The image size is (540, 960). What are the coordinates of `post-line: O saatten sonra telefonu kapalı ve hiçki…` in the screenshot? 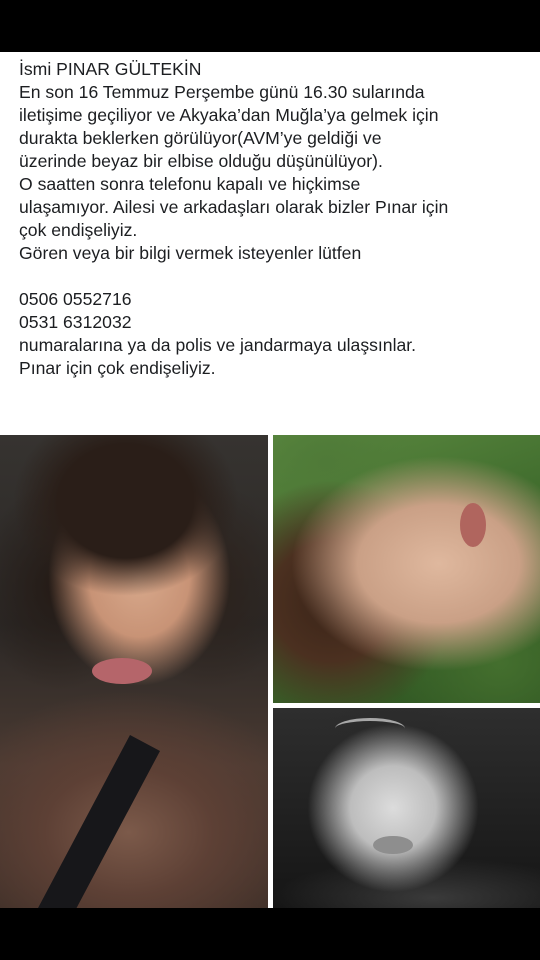 It's located at (190, 184).